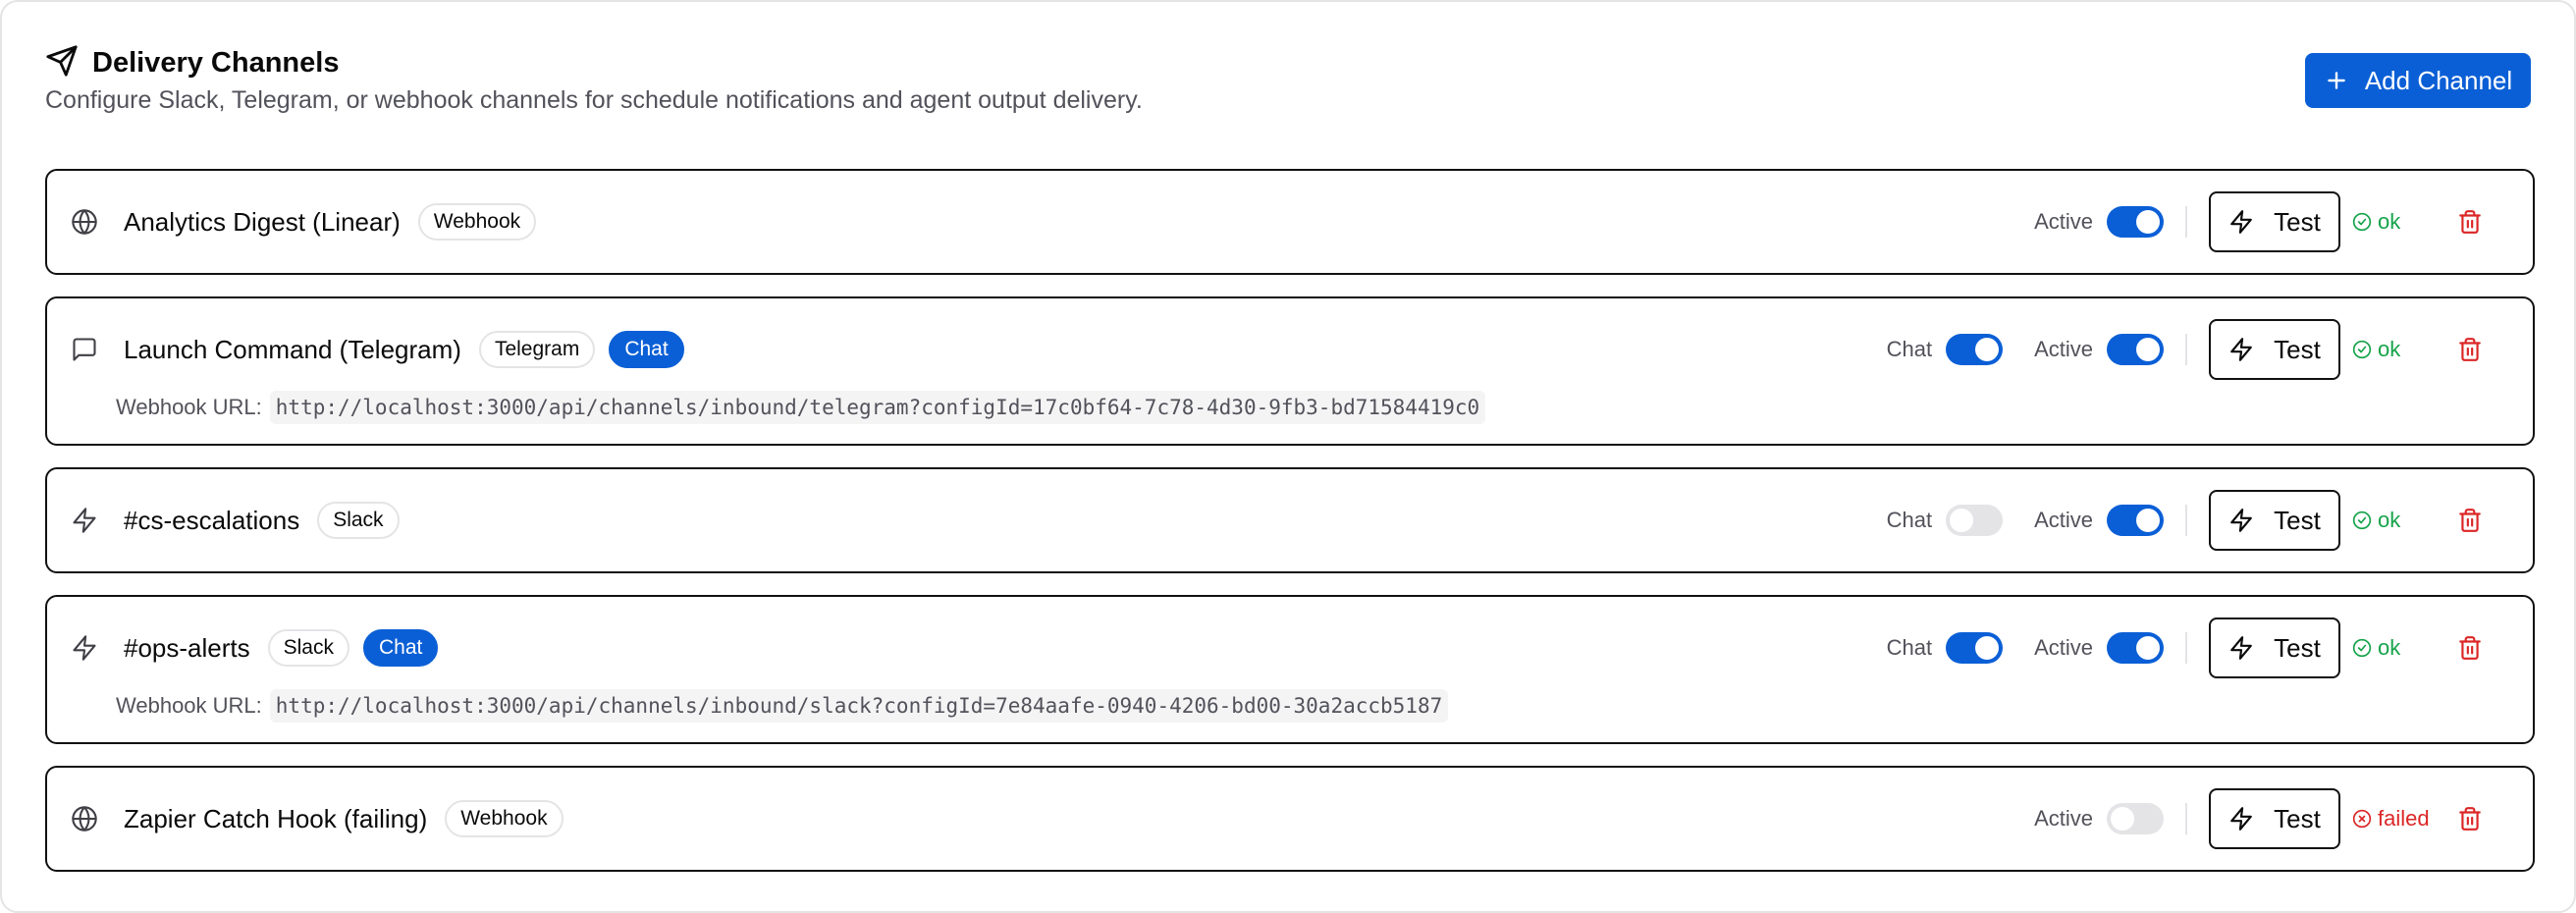 This screenshot has width=2576, height=913. I want to click on channel-name: Launch Command (Telegram), so click(292, 349).